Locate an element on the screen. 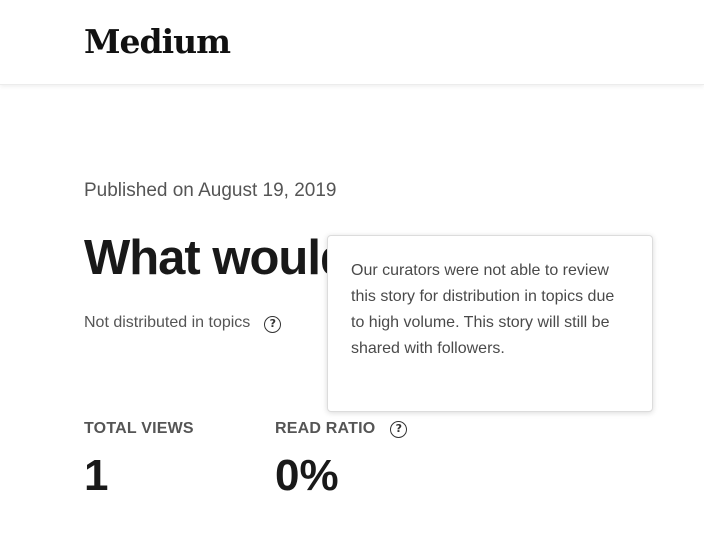 Image resolution: width=704 pixels, height=551 pixels. medium-logo: Medium is located at coordinates (157, 42).